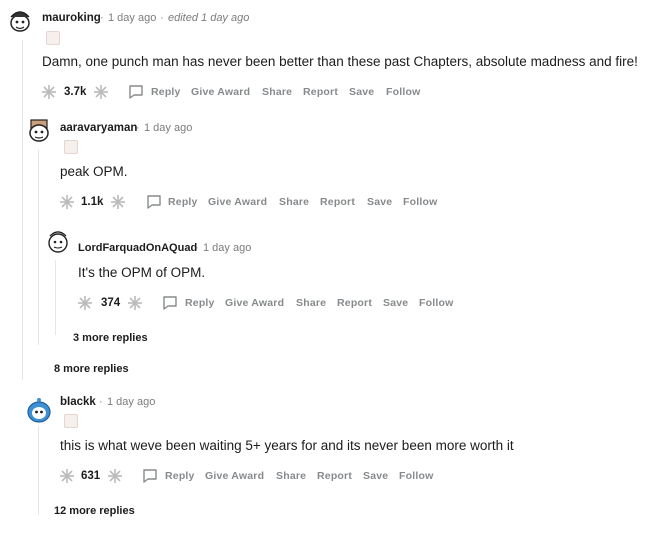 The height and width of the screenshot is (533, 660). Describe the element at coordinates (92, 202) in the screenshot. I see `vote-score: 1.1k` at that location.